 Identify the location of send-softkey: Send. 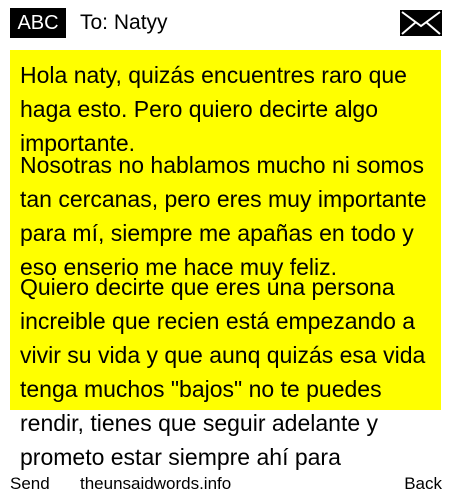
(30, 484).